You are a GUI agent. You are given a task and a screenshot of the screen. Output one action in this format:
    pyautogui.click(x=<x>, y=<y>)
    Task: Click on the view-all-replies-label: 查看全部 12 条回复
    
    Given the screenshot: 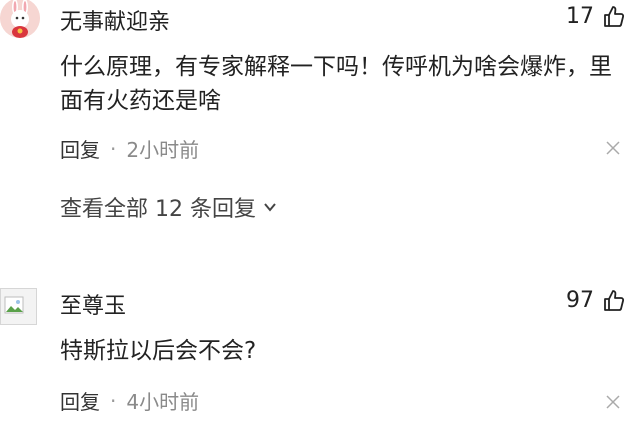 What is the action you would take?
    pyautogui.click(x=158, y=209)
    